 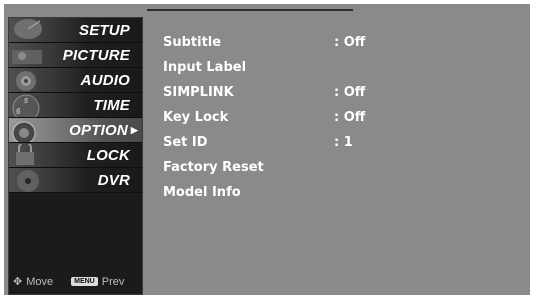 What do you see at coordinates (98, 130) in the screenshot?
I see `menu-item-label: OPTION` at bounding box center [98, 130].